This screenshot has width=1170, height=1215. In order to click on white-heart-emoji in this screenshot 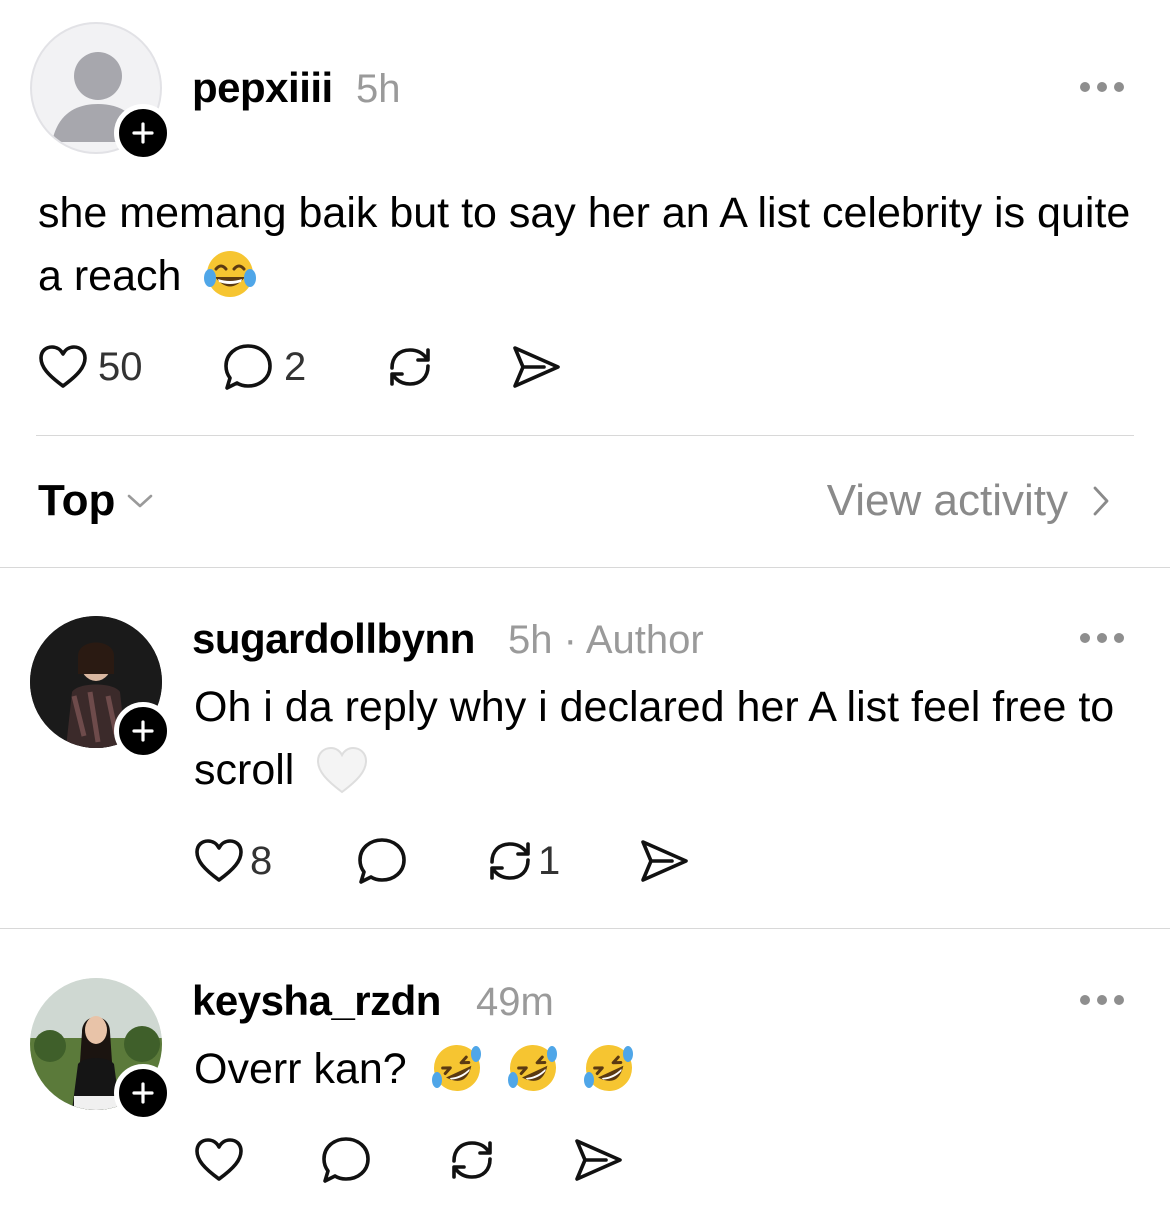, I will do `click(342, 769)`.